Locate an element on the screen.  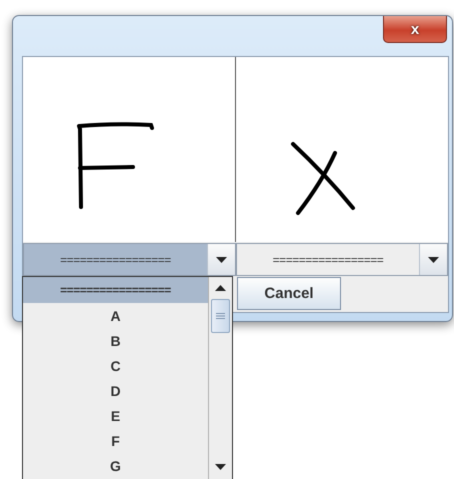
scrollbar is located at coordinates (220, 378).